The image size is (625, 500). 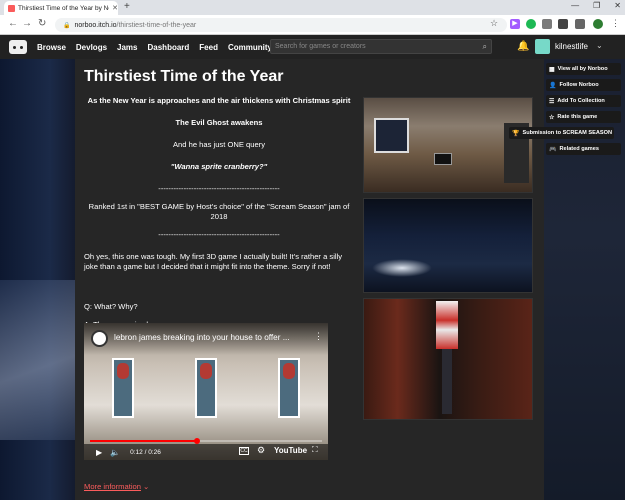 What do you see at coordinates (485, 46) in the screenshot?
I see `search-icon: ⌕` at bounding box center [485, 46].